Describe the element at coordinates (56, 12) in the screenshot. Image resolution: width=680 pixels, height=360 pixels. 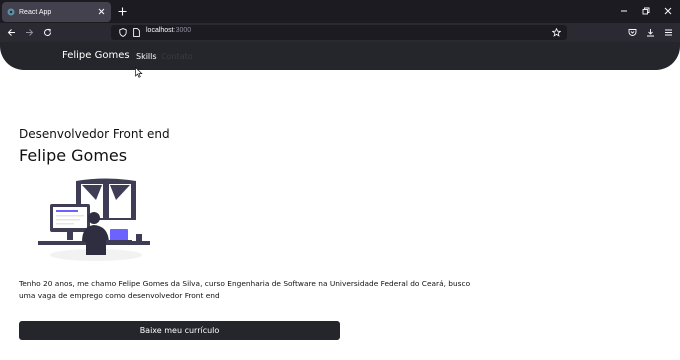
I see `browser-tab: React App` at that location.